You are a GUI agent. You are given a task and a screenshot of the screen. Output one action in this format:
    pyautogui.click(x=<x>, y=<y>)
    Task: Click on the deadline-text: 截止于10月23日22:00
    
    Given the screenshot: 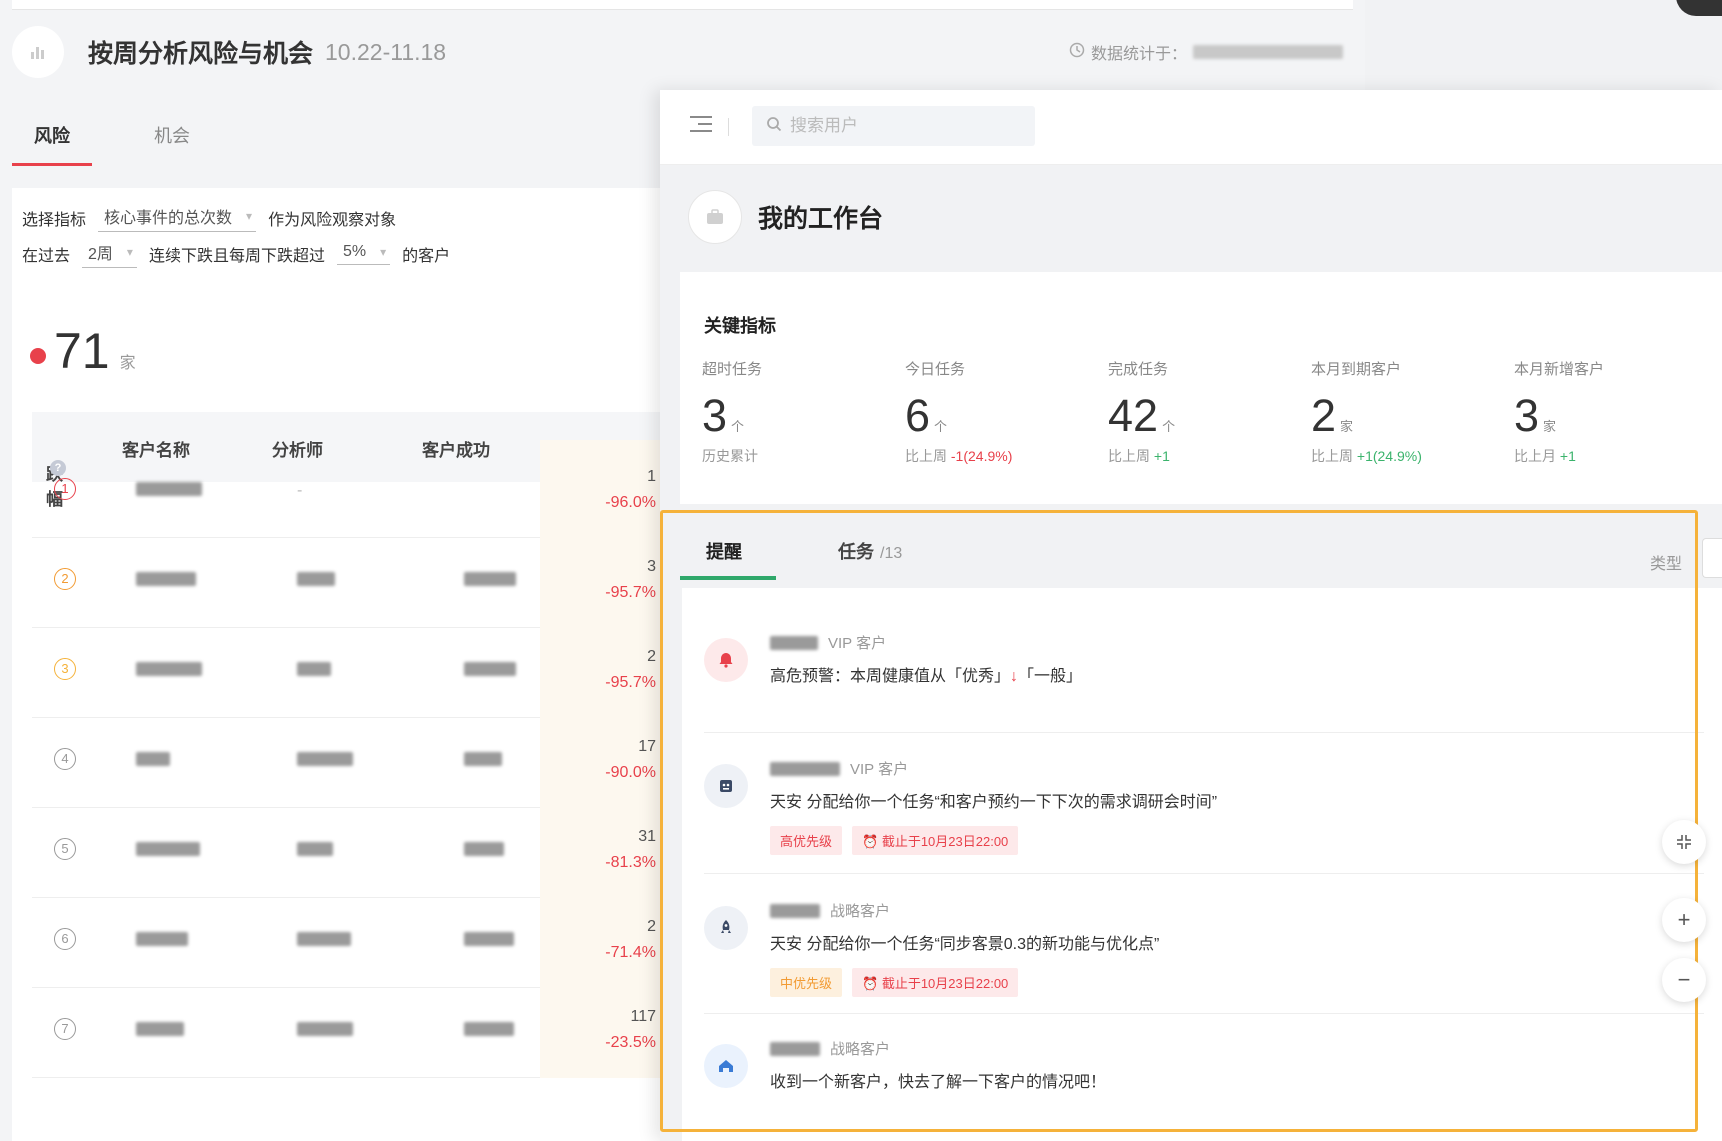 What is the action you would take?
    pyautogui.click(x=945, y=841)
    